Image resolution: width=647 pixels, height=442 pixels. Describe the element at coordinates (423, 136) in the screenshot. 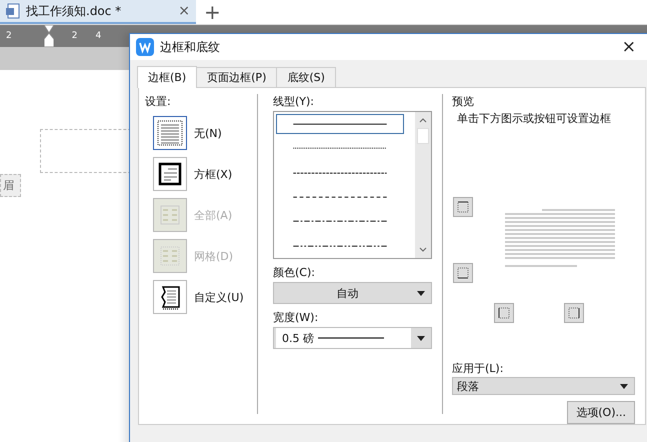

I see `scroll-thumb` at that location.